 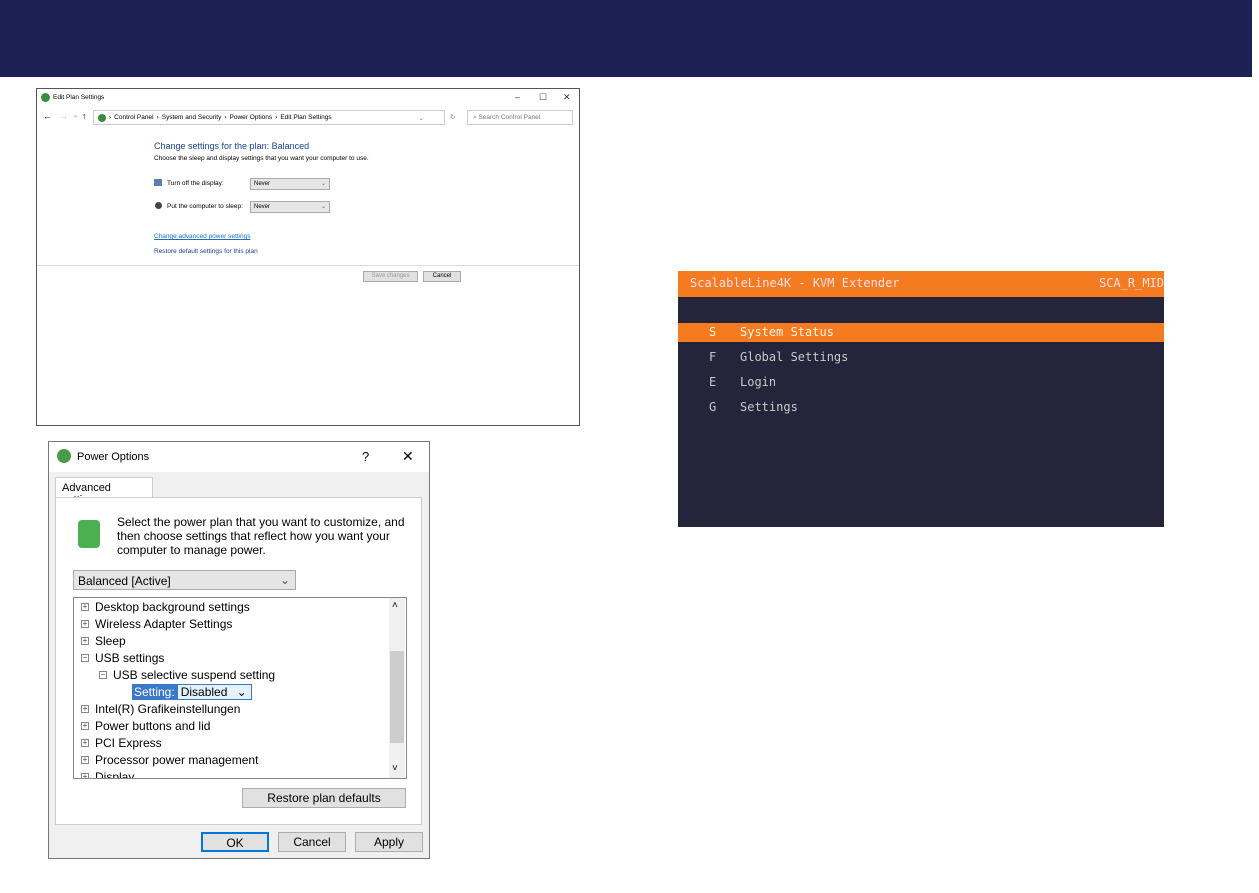 I want to click on power-plan-select: Balanced [Active] ⌄, so click(x=184, y=580).